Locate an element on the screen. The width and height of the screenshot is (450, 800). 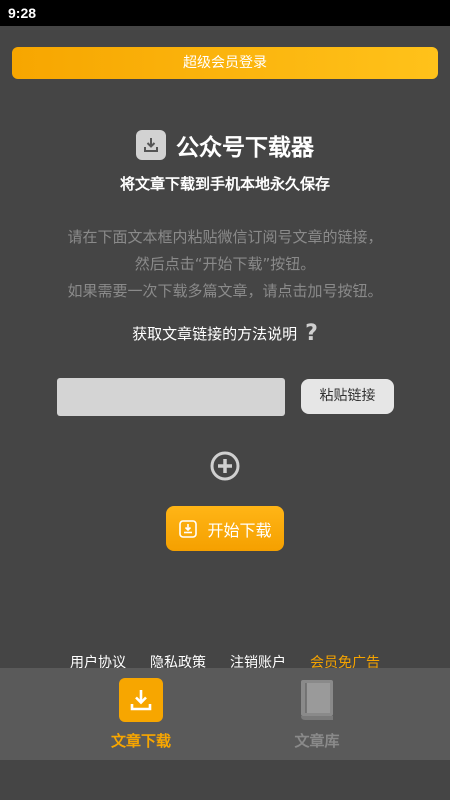
app-header: 公众号下载器 is located at coordinates (225, 145).